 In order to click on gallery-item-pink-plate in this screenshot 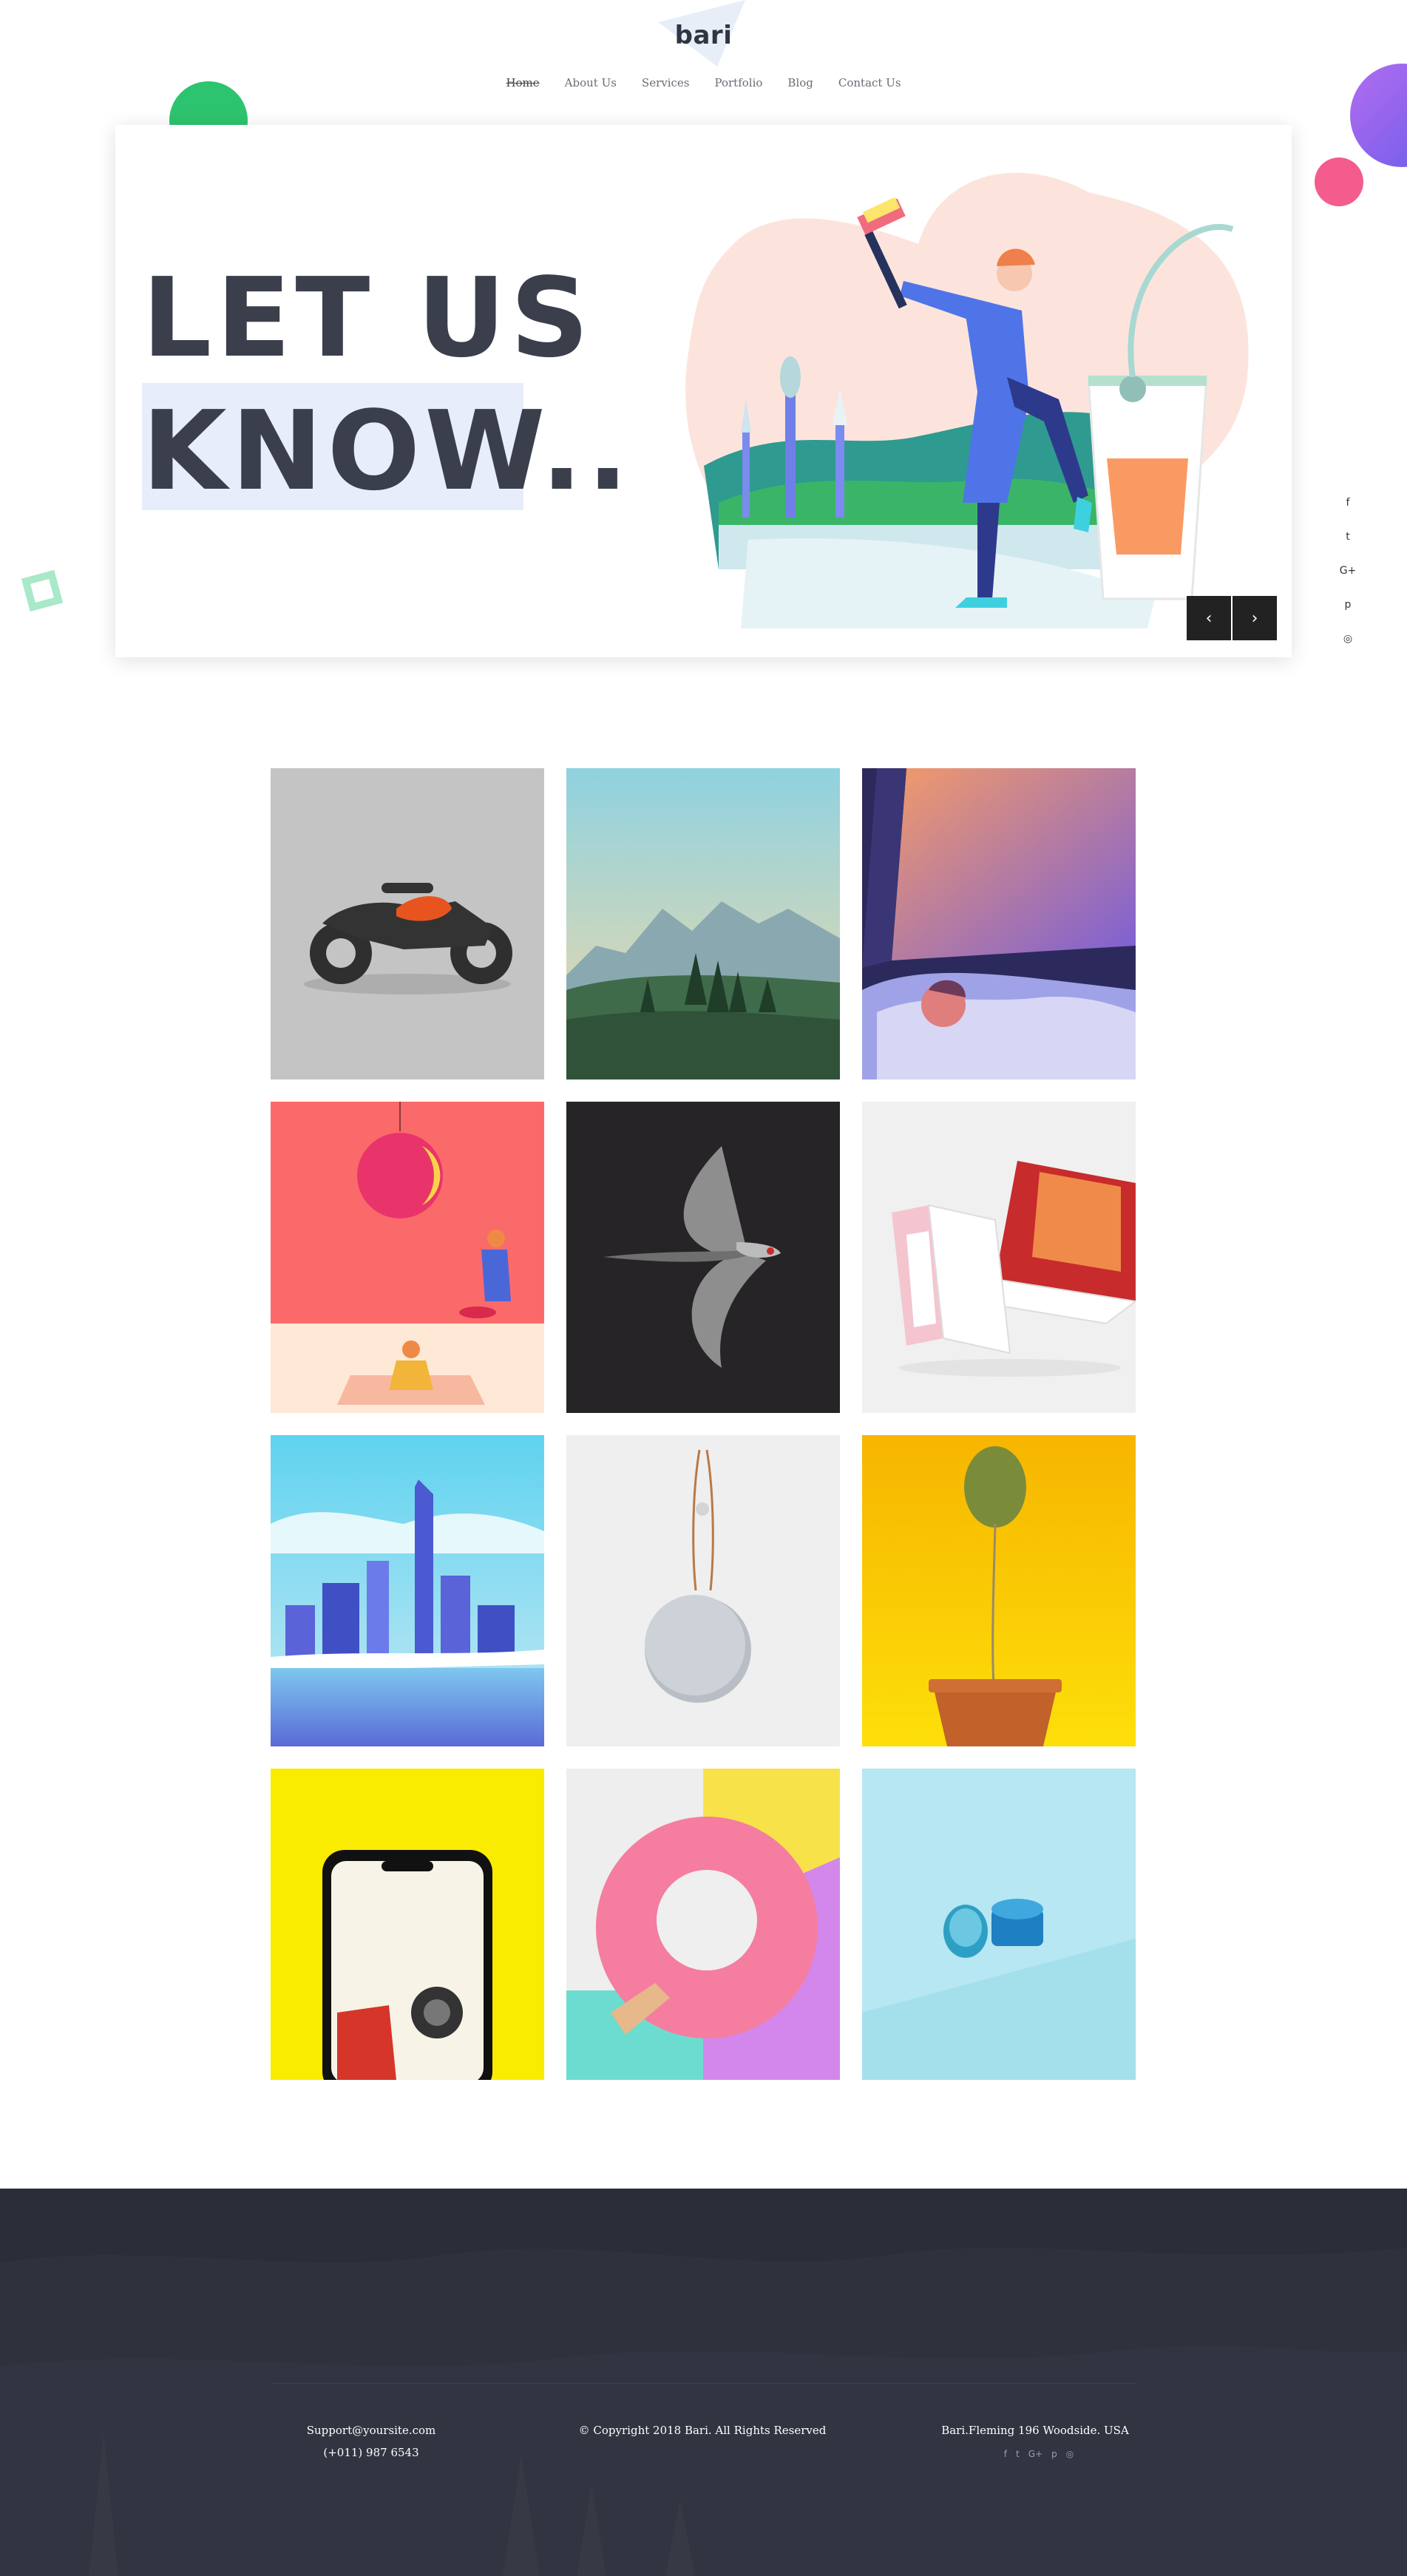, I will do `click(703, 1924)`.